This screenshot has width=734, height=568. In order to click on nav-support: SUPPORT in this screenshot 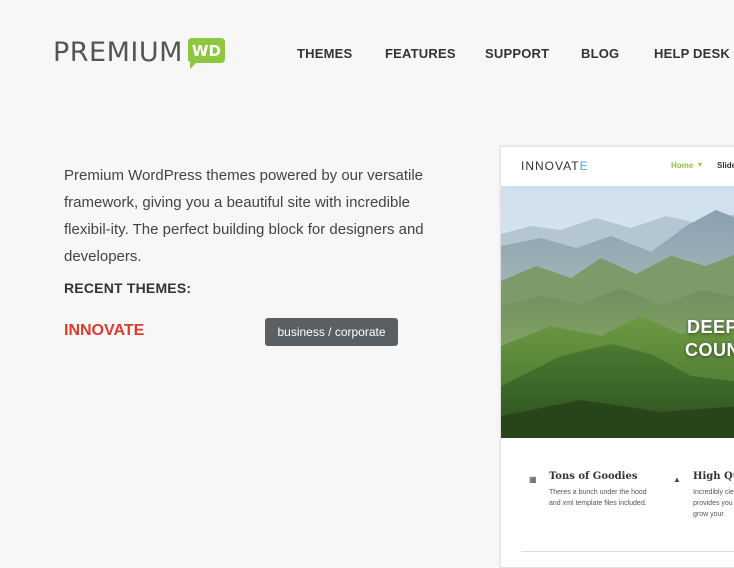, I will do `click(517, 53)`.